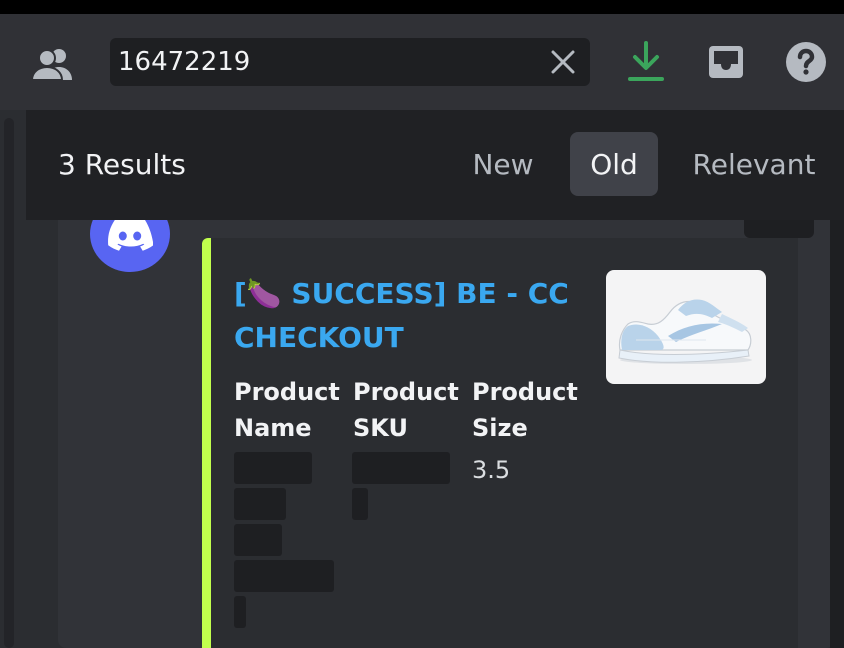 This screenshot has height=648, width=844. What do you see at coordinates (614, 164) in the screenshot?
I see `sort-tab-old: Old` at bounding box center [614, 164].